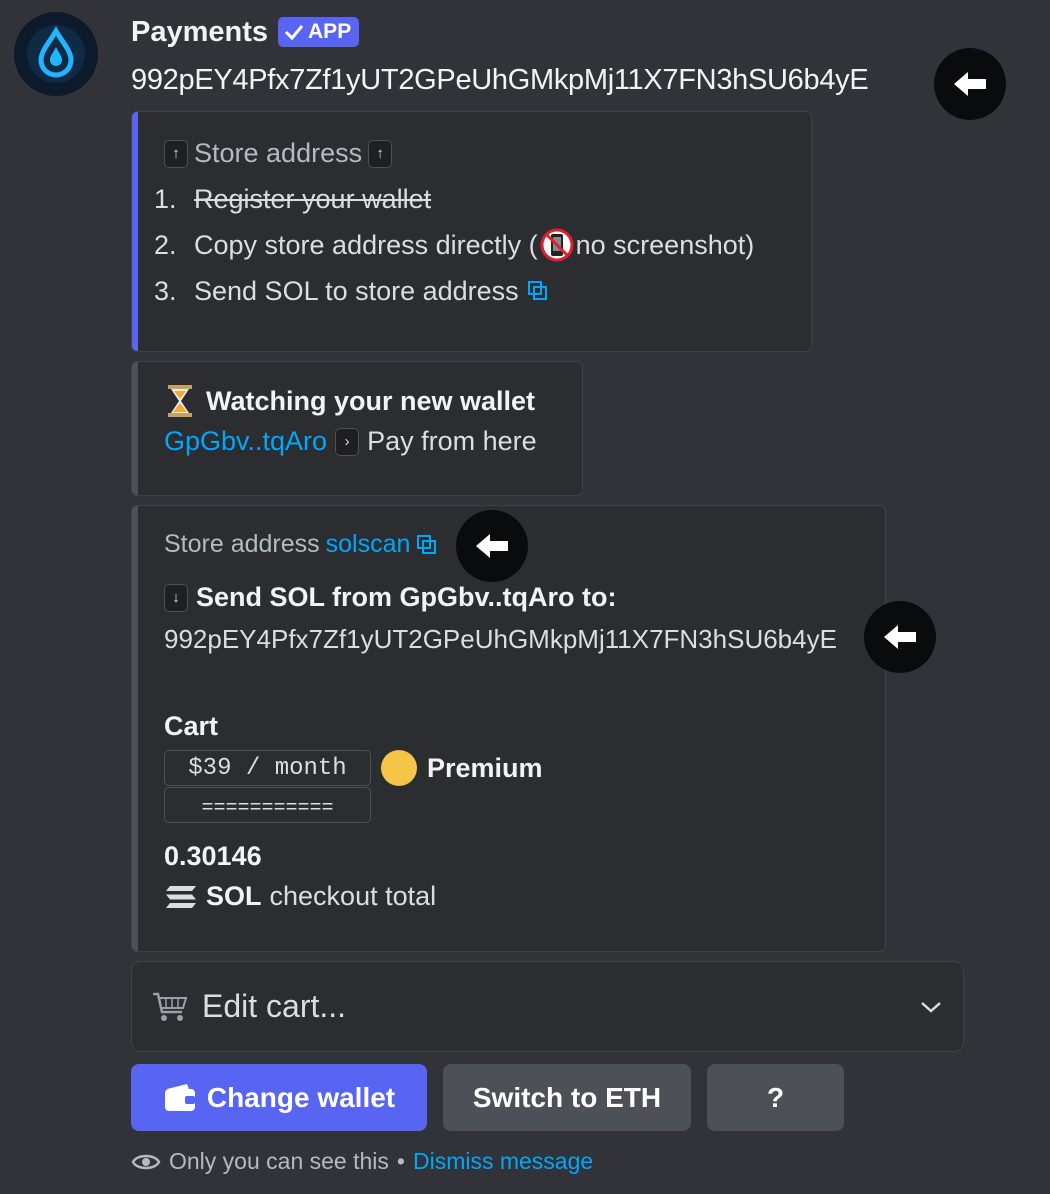 This screenshot has height=1194, width=1050. Describe the element at coordinates (356, 290) in the screenshot. I see `step-text: Send SOL to store address` at that location.